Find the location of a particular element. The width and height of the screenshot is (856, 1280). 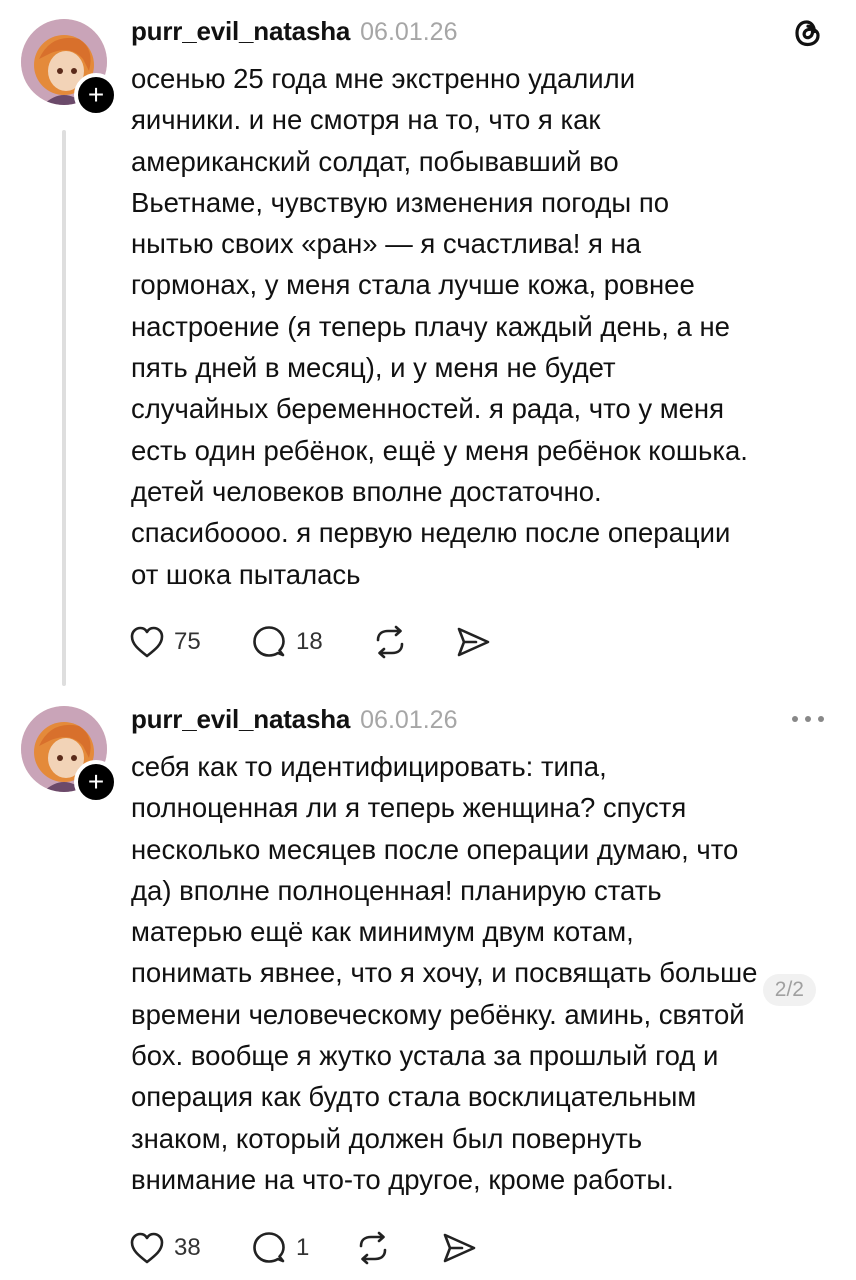

like-count: 75 is located at coordinates (187, 641).